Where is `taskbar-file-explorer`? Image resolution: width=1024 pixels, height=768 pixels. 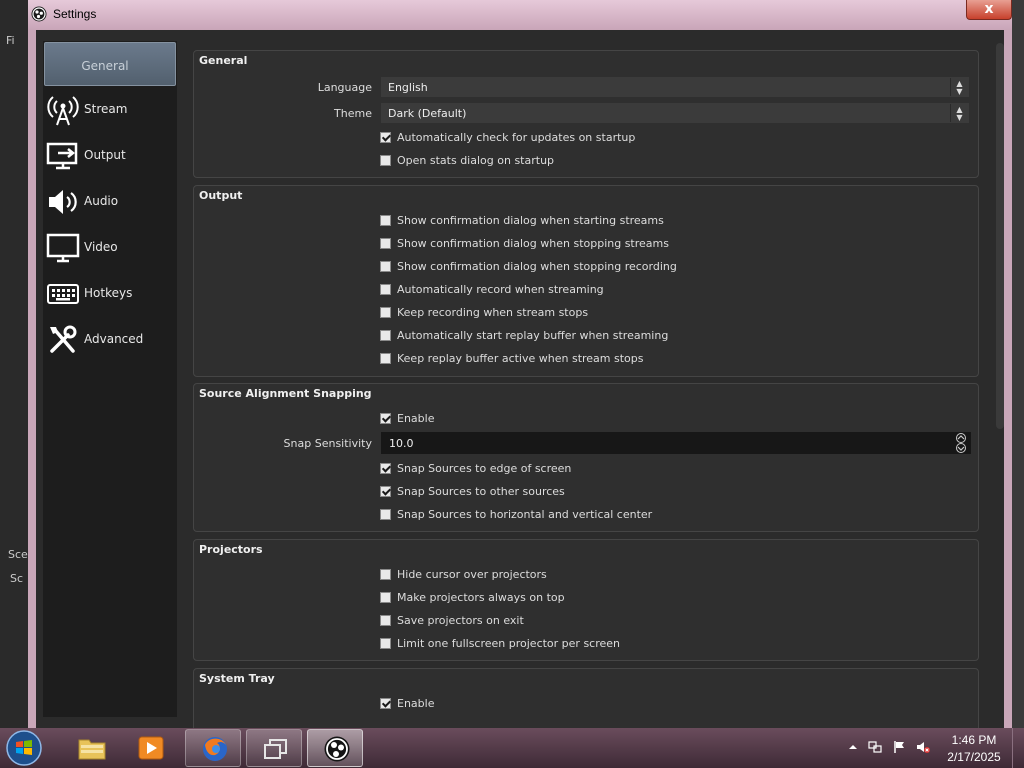
taskbar-file-explorer is located at coordinates (91, 748).